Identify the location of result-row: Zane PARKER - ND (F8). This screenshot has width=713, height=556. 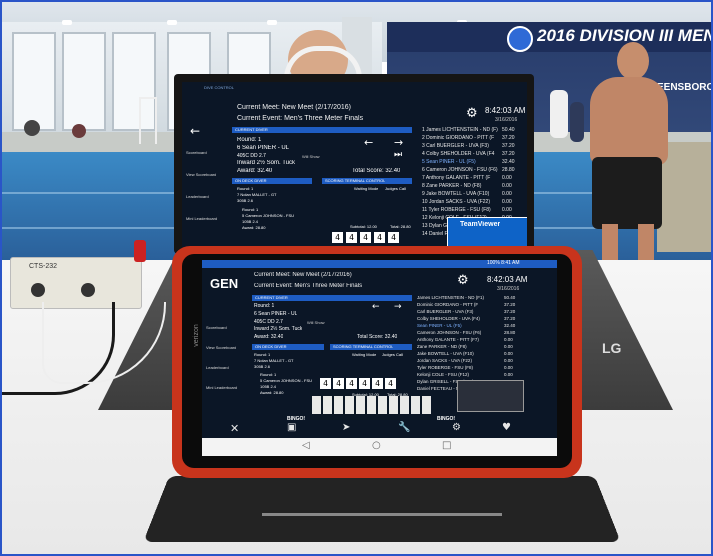
(442, 346).